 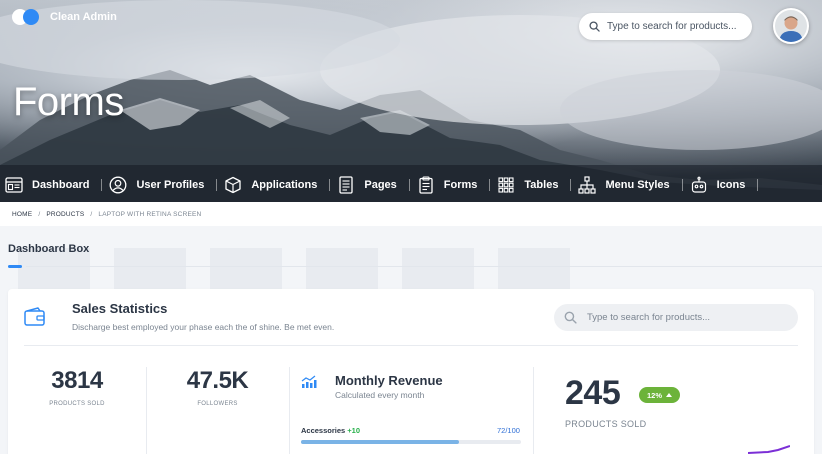 I want to click on sparkline-chart, so click(x=769, y=449).